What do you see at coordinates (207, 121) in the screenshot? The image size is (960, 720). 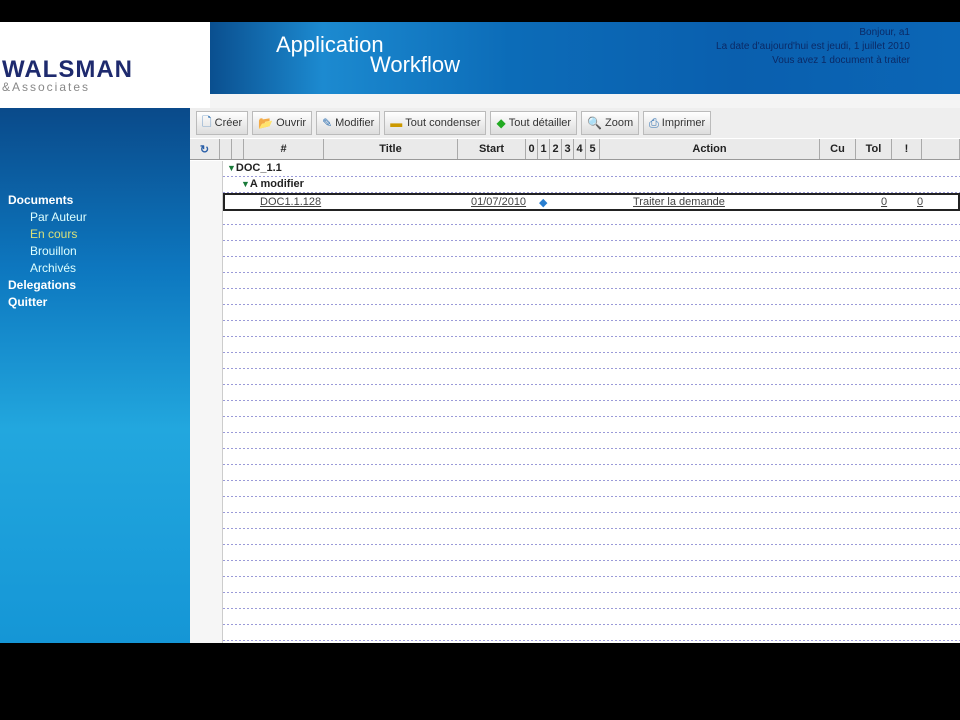 I see `new-document-icon: 🗋` at bounding box center [207, 121].